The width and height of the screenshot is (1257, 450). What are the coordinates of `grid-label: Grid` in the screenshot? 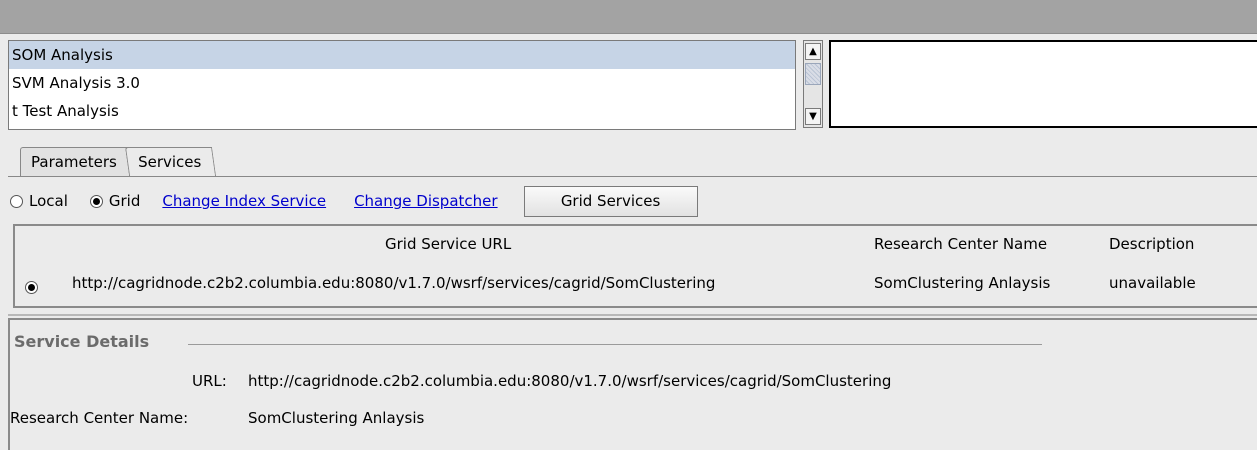 It's located at (124, 201).